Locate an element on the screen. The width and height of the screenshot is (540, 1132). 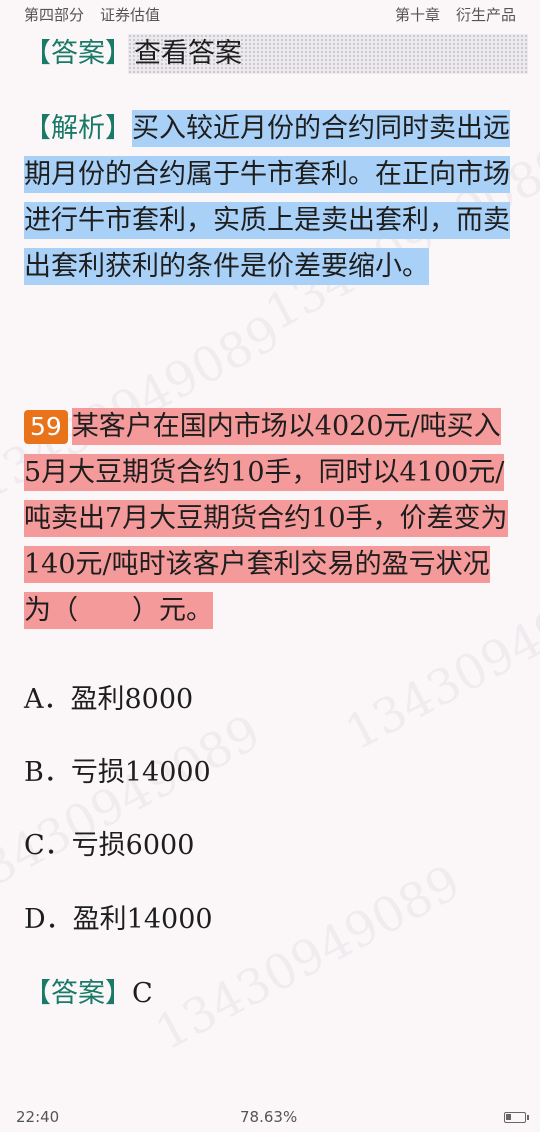
answer-value: C is located at coordinates (142, 993).